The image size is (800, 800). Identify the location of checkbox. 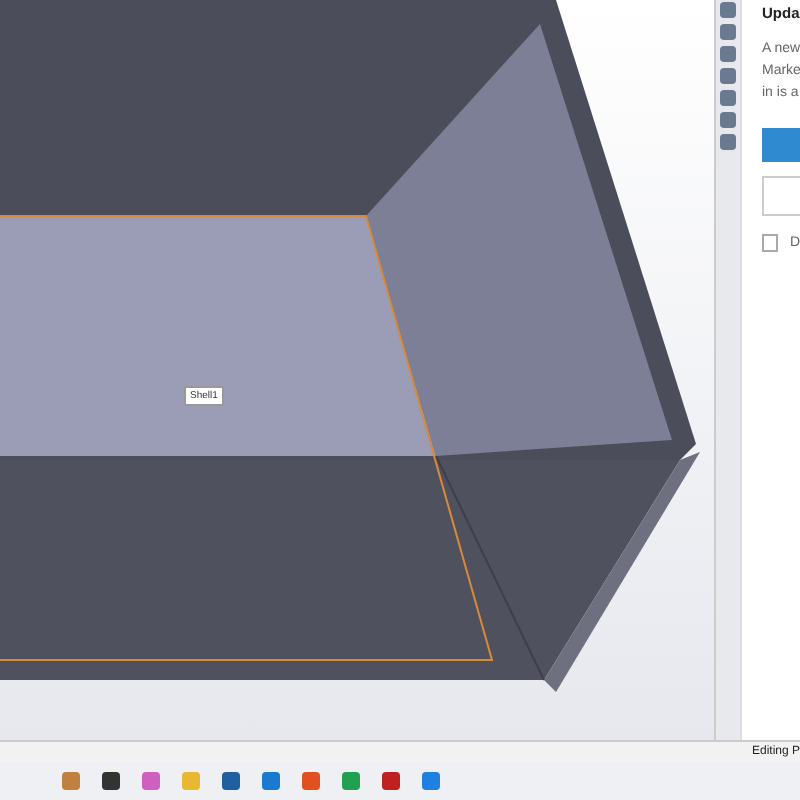
(770, 243).